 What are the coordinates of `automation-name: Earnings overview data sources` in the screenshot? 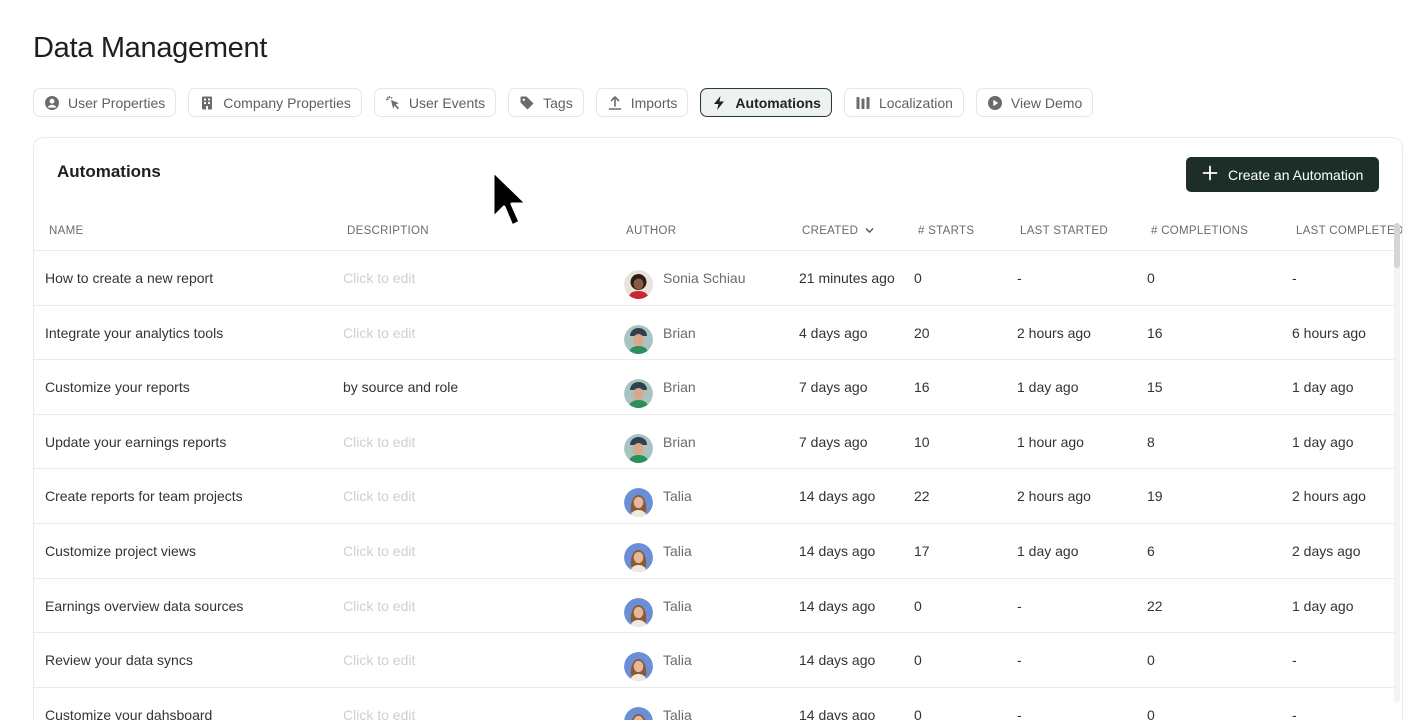 It's located at (144, 606).